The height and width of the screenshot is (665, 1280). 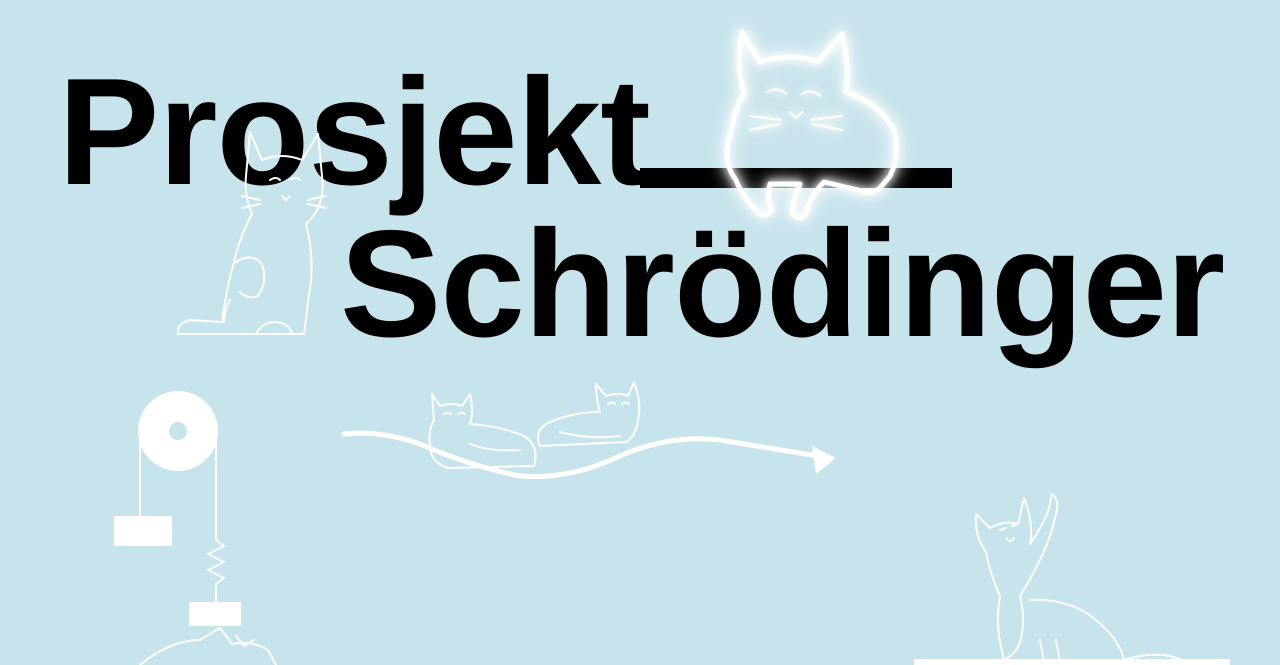 I want to click on title-line-prosjekt: Prosjekt, so click(x=354, y=132).